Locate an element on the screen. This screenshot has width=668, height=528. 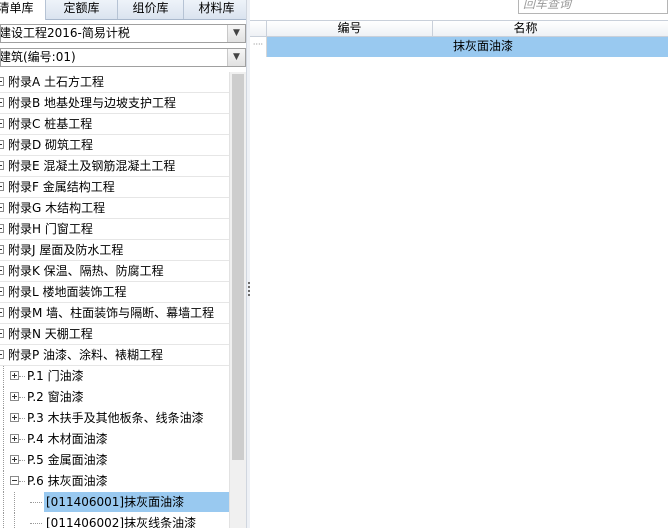
tree-node-appendix: 附录G 木结构工程 is located at coordinates (114, 208).